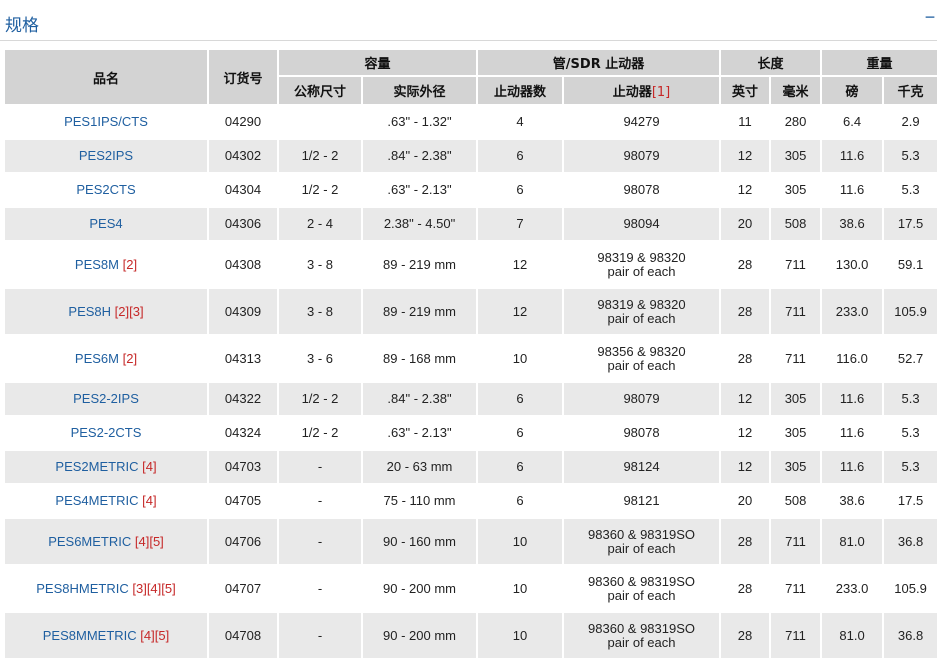  What do you see at coordinates (421, 123) in the screenshot?
I see `actual-od-cell: .63" - 1.32"` at bounding box center [421, 123].